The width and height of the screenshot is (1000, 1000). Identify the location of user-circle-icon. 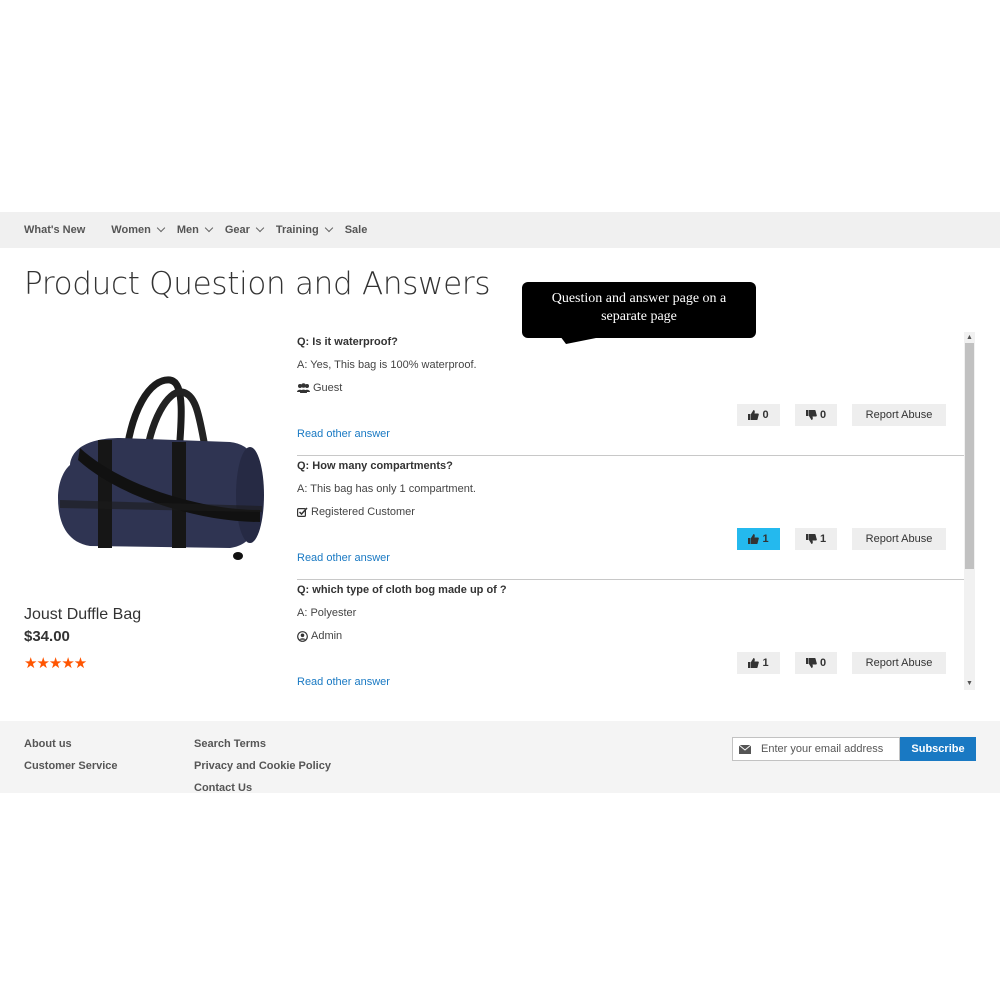
(302, 636).